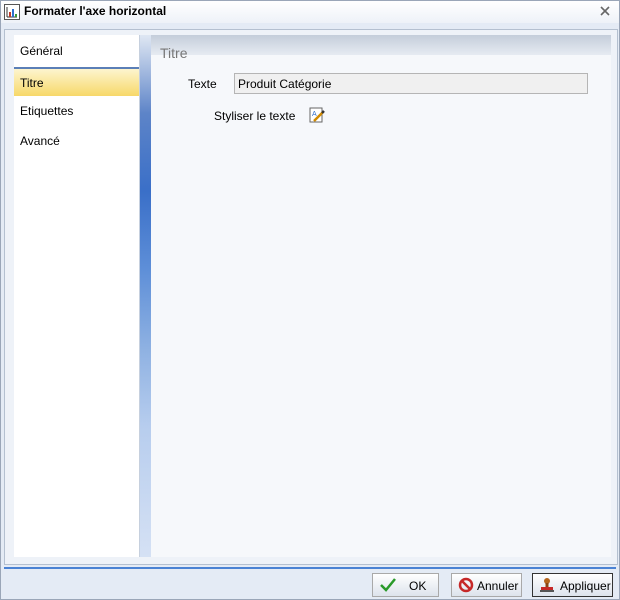 The width and height of the screenshot is (620, 600). Describe the element at coordinates (381, 45) in the screenshot. I see `section-header` at that location.